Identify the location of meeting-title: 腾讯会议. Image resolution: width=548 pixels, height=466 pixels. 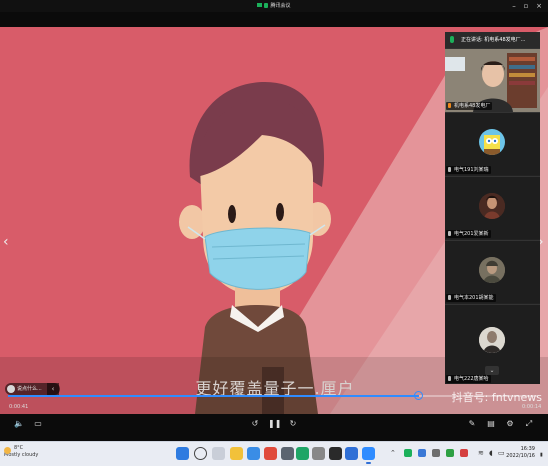
(274, 6).